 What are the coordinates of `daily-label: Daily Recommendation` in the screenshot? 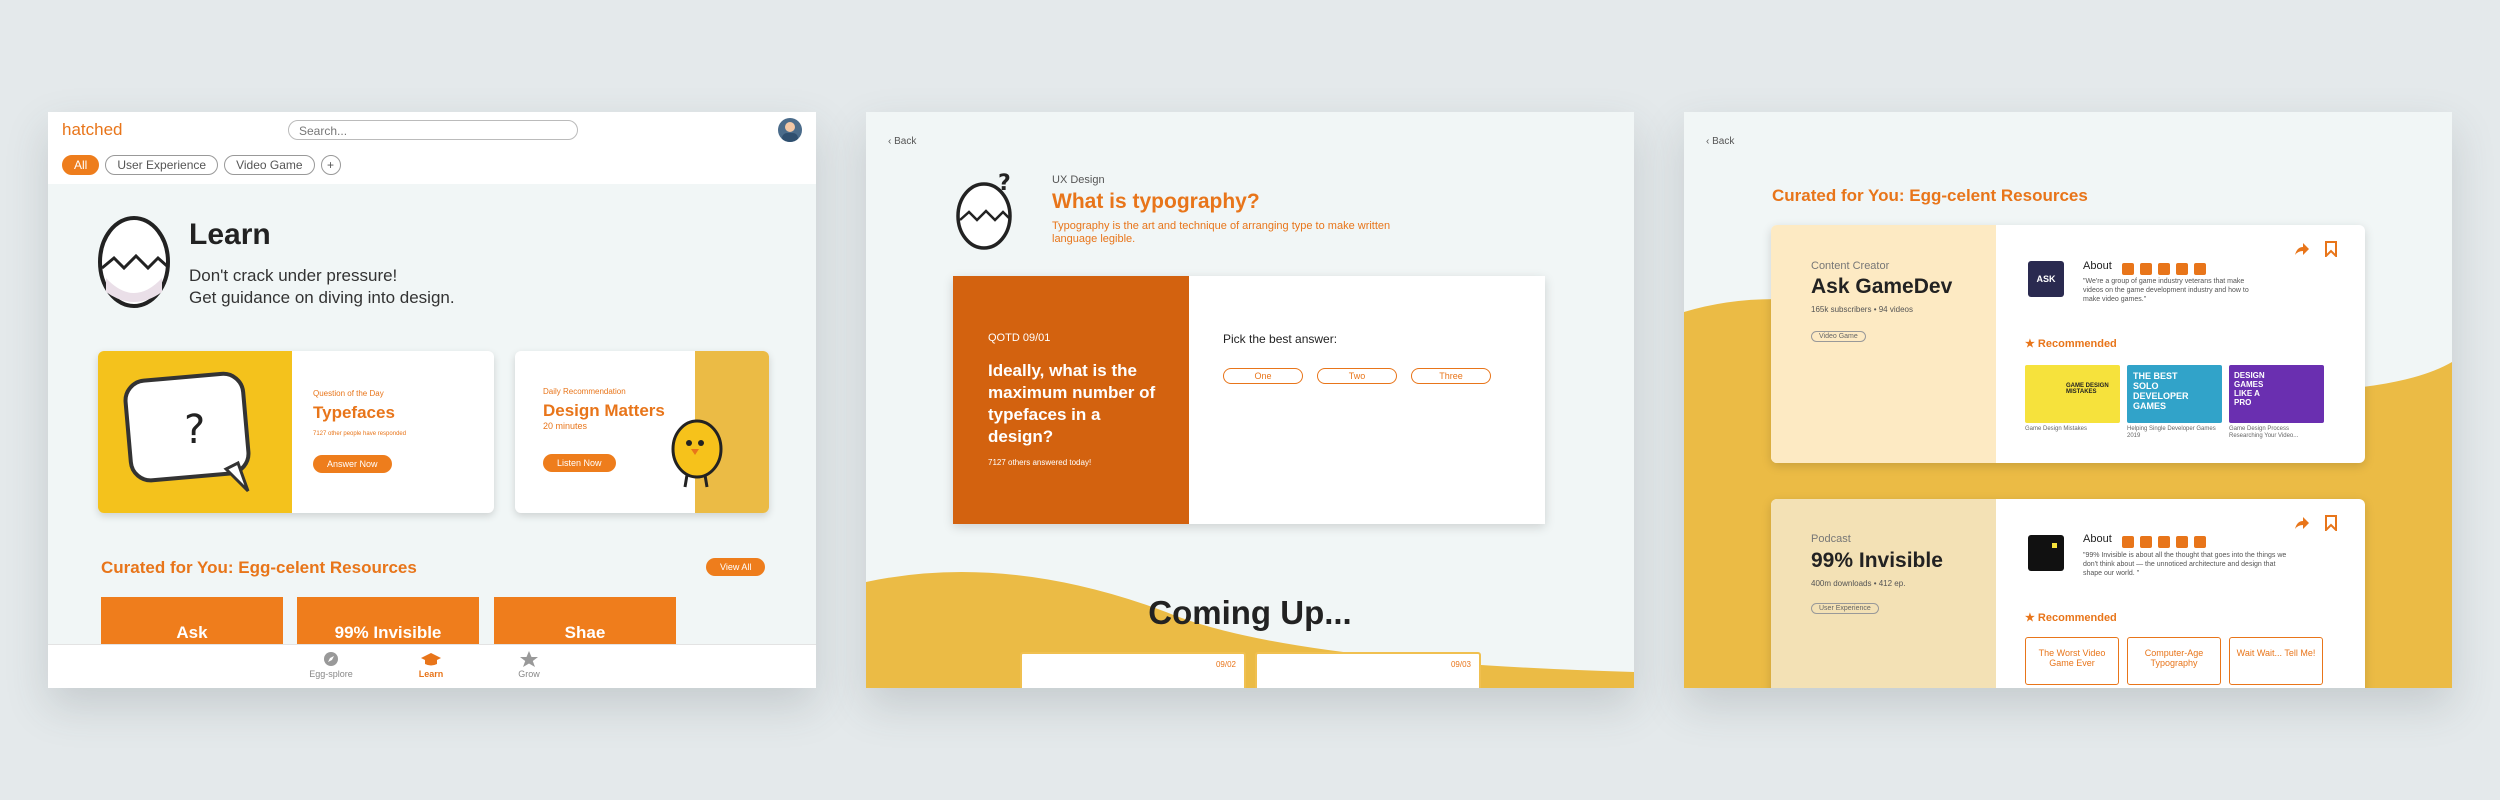 It's located at (584, 391).